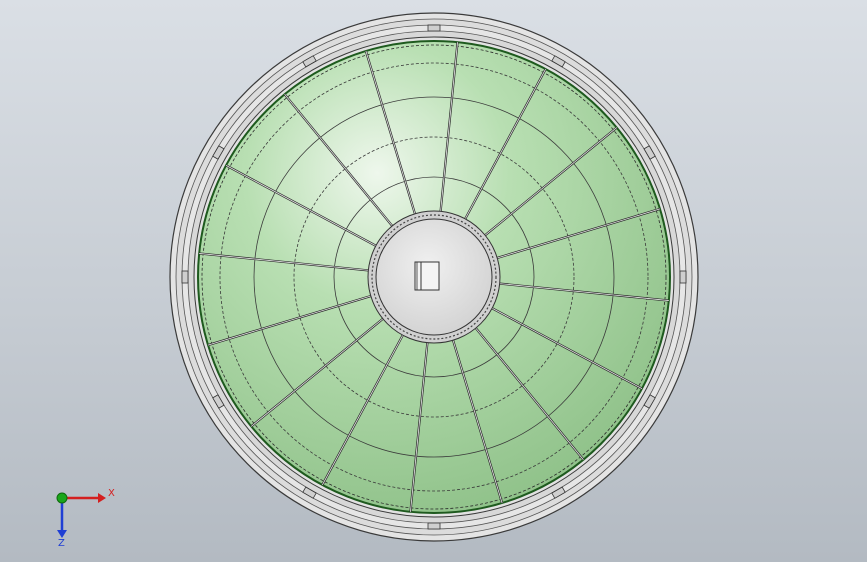 Image resolution: width=867 pixels, height=562 pixels. What do you see at coordinates (111, 493) in the screenshot?
I see `x-axis-label: X` at bounding box center [111, 493].